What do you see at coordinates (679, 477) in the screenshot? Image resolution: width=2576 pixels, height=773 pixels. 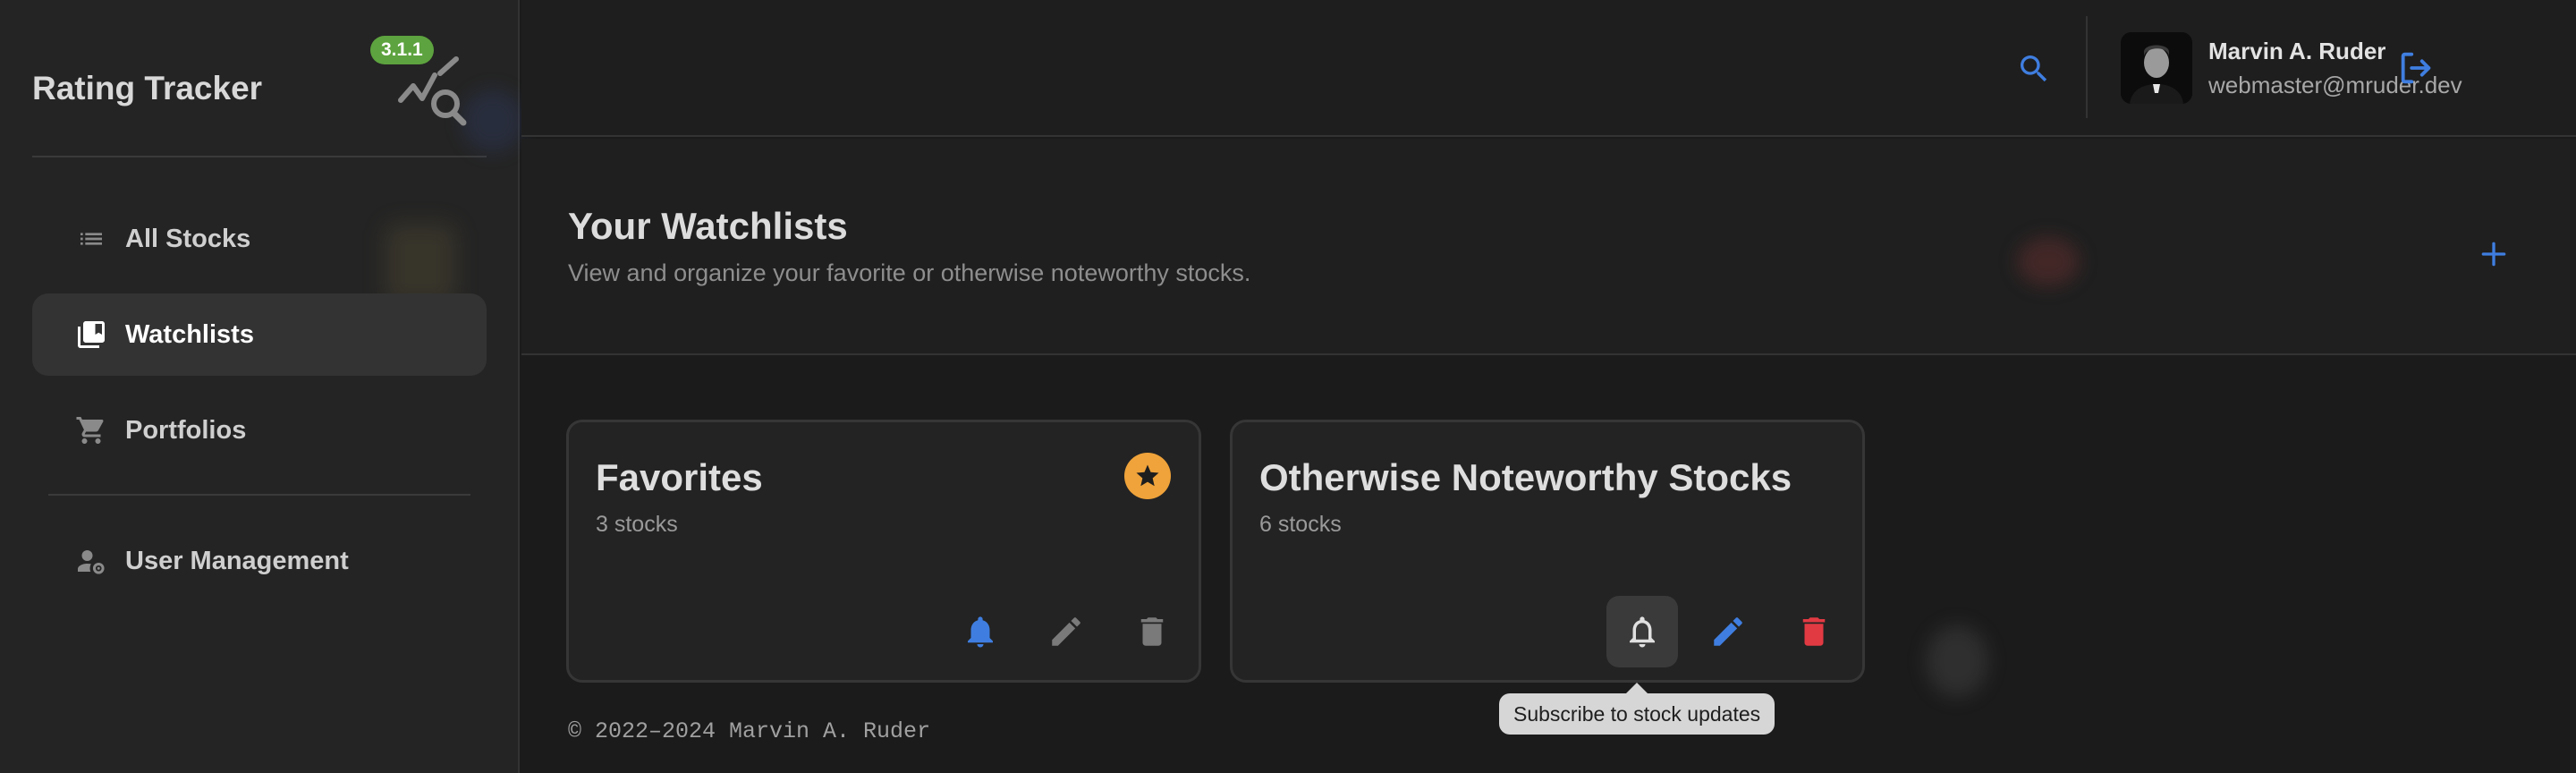 I see `watchlist-name: Favorites` at bounding box center [679, 477].